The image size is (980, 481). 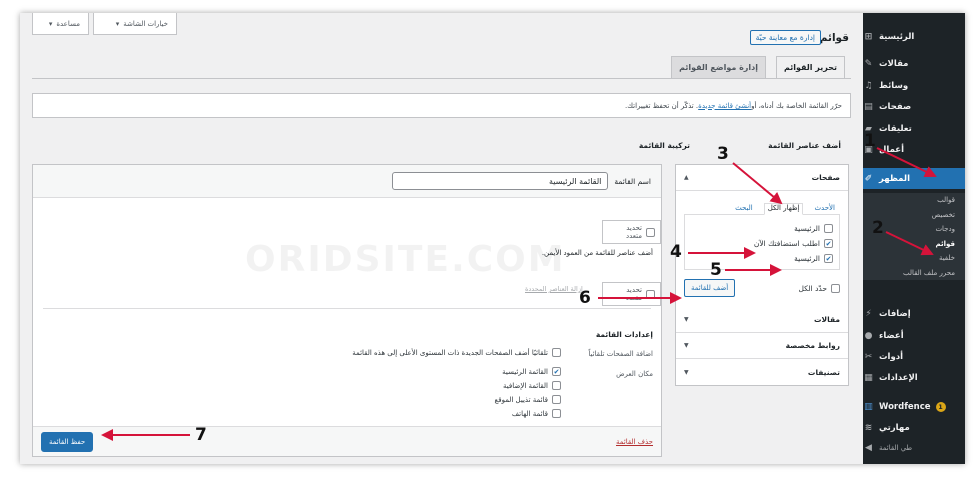 What do you see at coordinates (914, 377) in the screenshot?
I see `sidebar-item-settings: ▦ الإعدادات` at bounding box center [914, 377].